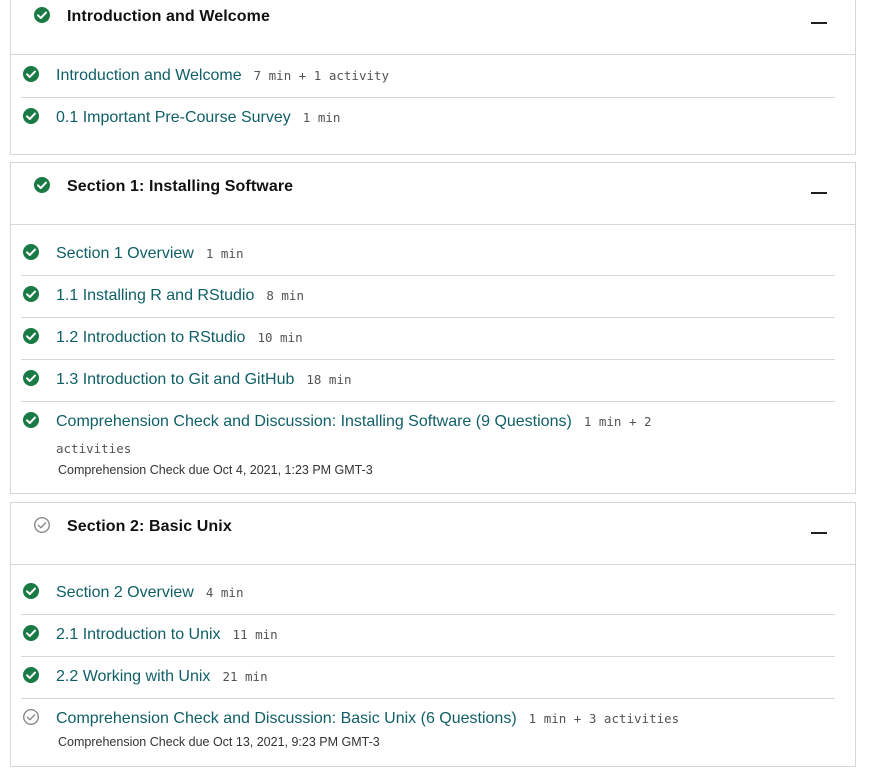 The image size is (873, 768). Describe the element at coordinates (149, 526) in the screenshot. I see `section-title: Section 2: Basic Unix` at that location.